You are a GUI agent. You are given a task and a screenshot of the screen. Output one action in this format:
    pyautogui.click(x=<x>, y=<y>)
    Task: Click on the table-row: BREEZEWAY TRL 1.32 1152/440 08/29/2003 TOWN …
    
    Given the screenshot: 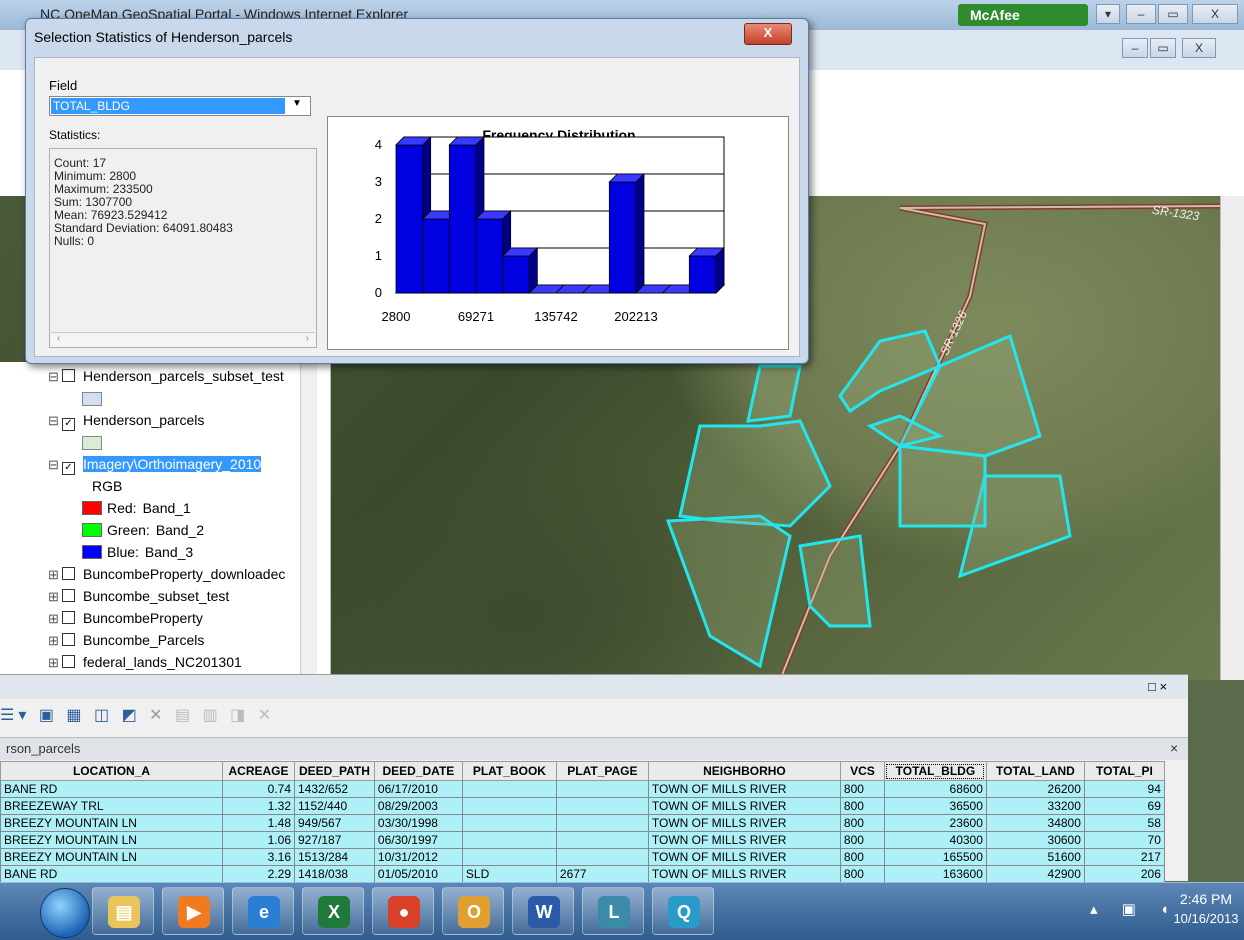 What is the action you would take?
    pyautogui.click(x=582, y=806)
    